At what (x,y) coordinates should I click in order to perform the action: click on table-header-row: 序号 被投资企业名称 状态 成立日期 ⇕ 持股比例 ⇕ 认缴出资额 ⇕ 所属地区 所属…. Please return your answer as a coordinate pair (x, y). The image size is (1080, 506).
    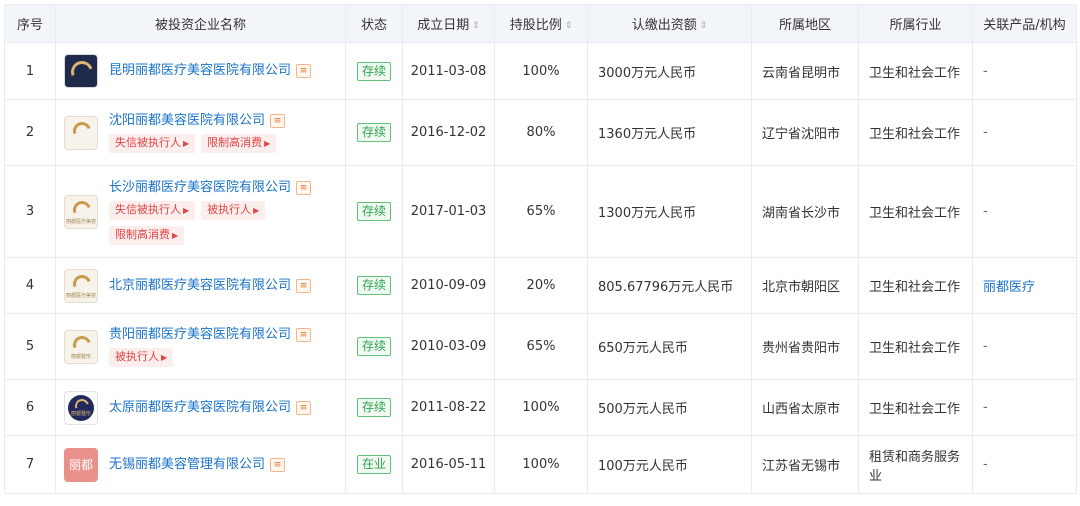
    Looking at the image, I should click on (540, 23).